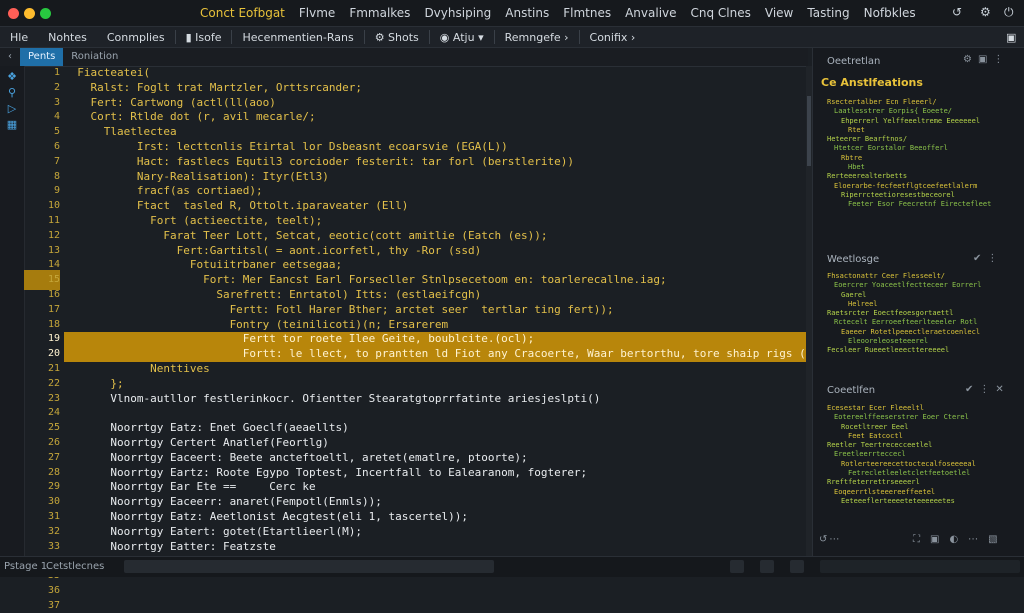 The width and height of the screenshot is (1024, 613). Describe the element at coordinates (960, 539) in the screenshot. I see `panel-footer-icons: ⛶▣◐⋯▧` at that location.